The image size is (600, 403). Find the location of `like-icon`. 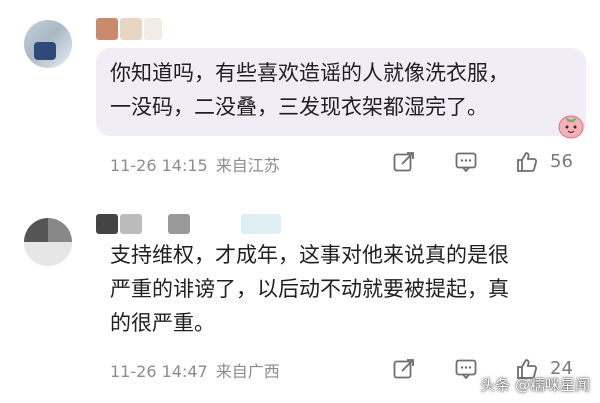

like-icon is located at coordinates (527, 162).